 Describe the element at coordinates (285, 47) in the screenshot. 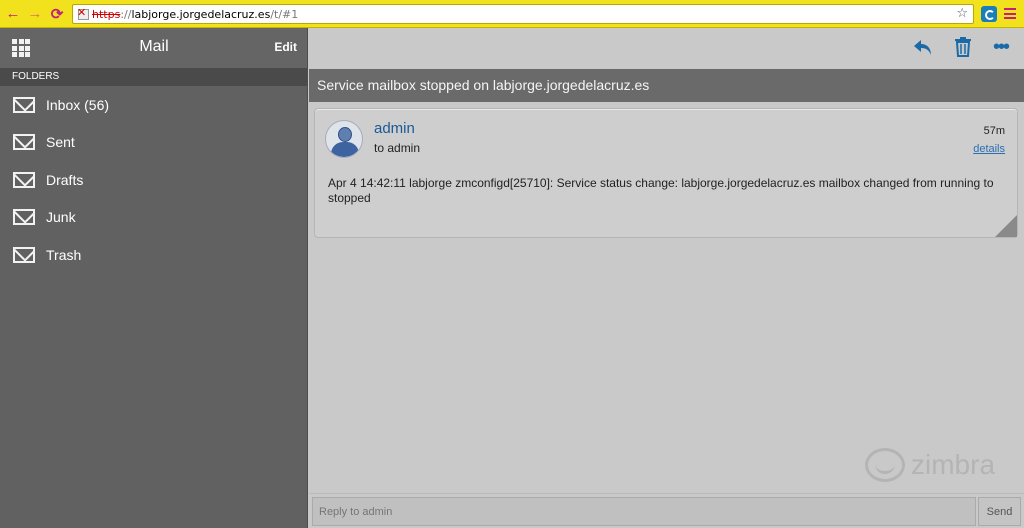

I see `edit-button: Edit` at that location.